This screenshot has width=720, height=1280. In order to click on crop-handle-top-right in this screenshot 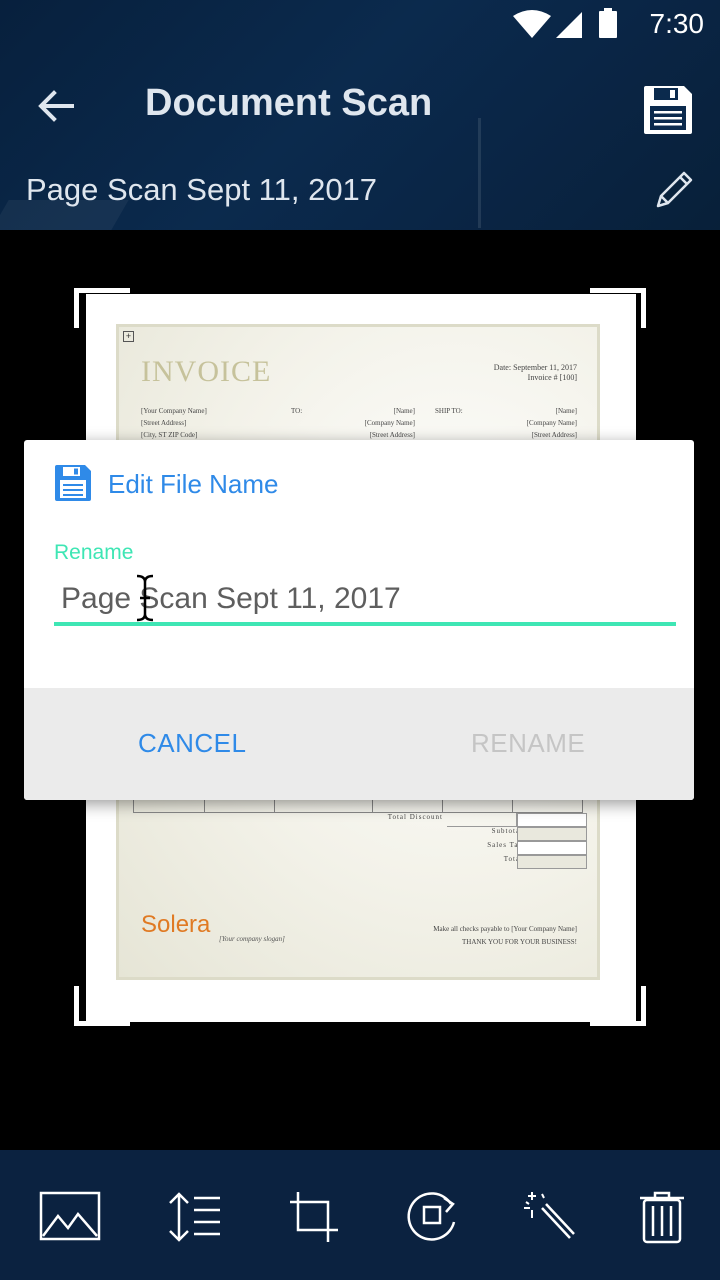, I will do `click(618, 308)`.